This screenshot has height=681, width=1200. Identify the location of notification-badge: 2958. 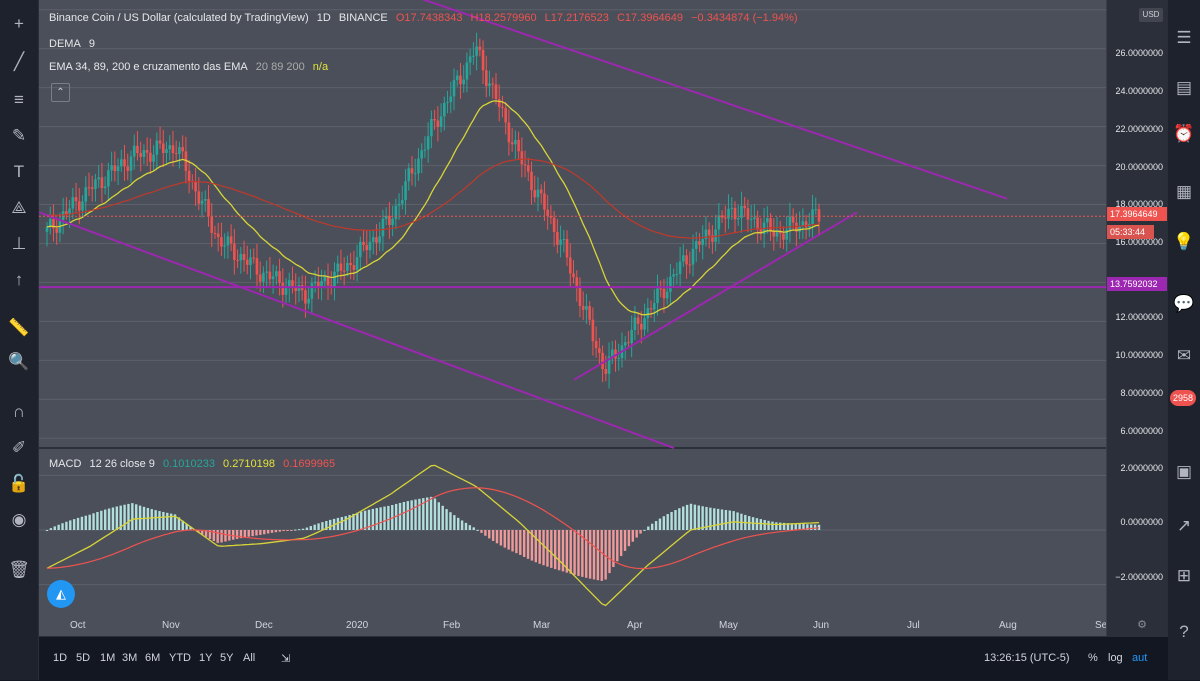
(1183, 398).